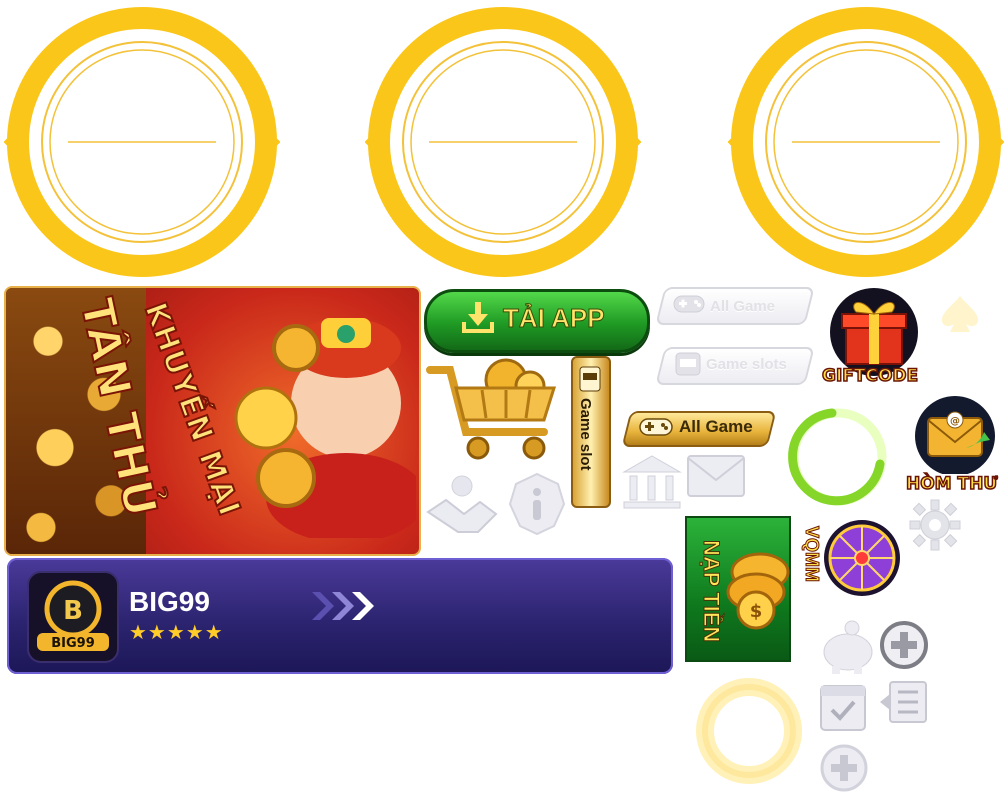  I want to click on gamepad-icon-active, so click(656, 427).